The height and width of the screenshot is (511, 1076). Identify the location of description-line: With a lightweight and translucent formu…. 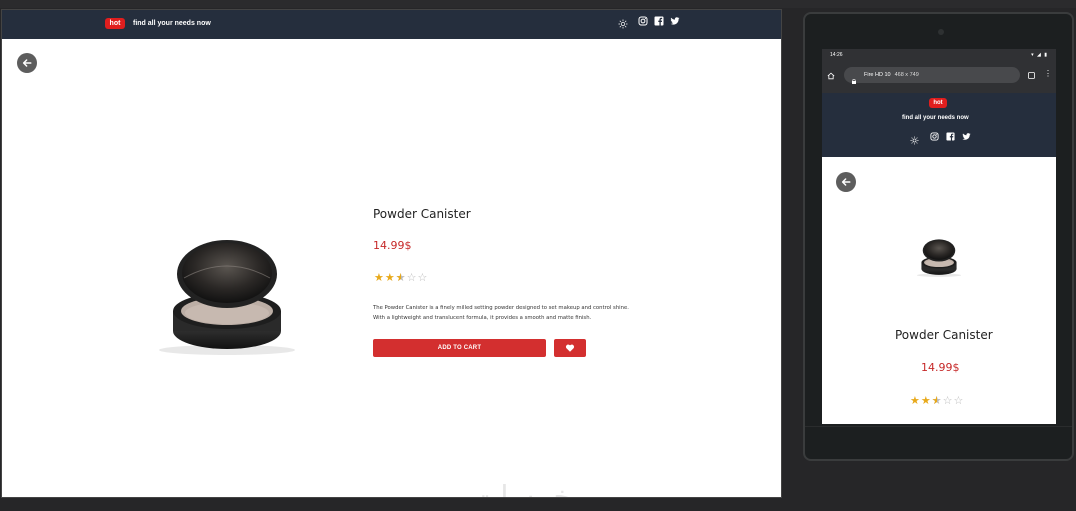
(482, 318).